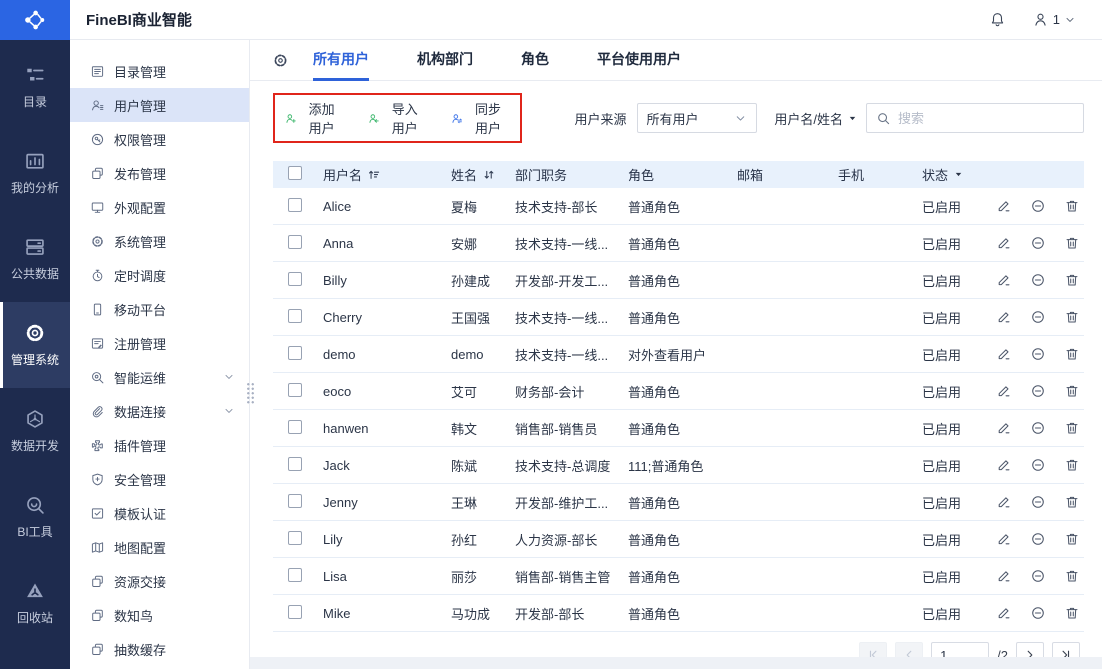  What do you see at coordinates (159, 649) in the screenshot?
I see `sidebar-item-extract-cache: 抽数缓存` at bounding box center [159, 649].